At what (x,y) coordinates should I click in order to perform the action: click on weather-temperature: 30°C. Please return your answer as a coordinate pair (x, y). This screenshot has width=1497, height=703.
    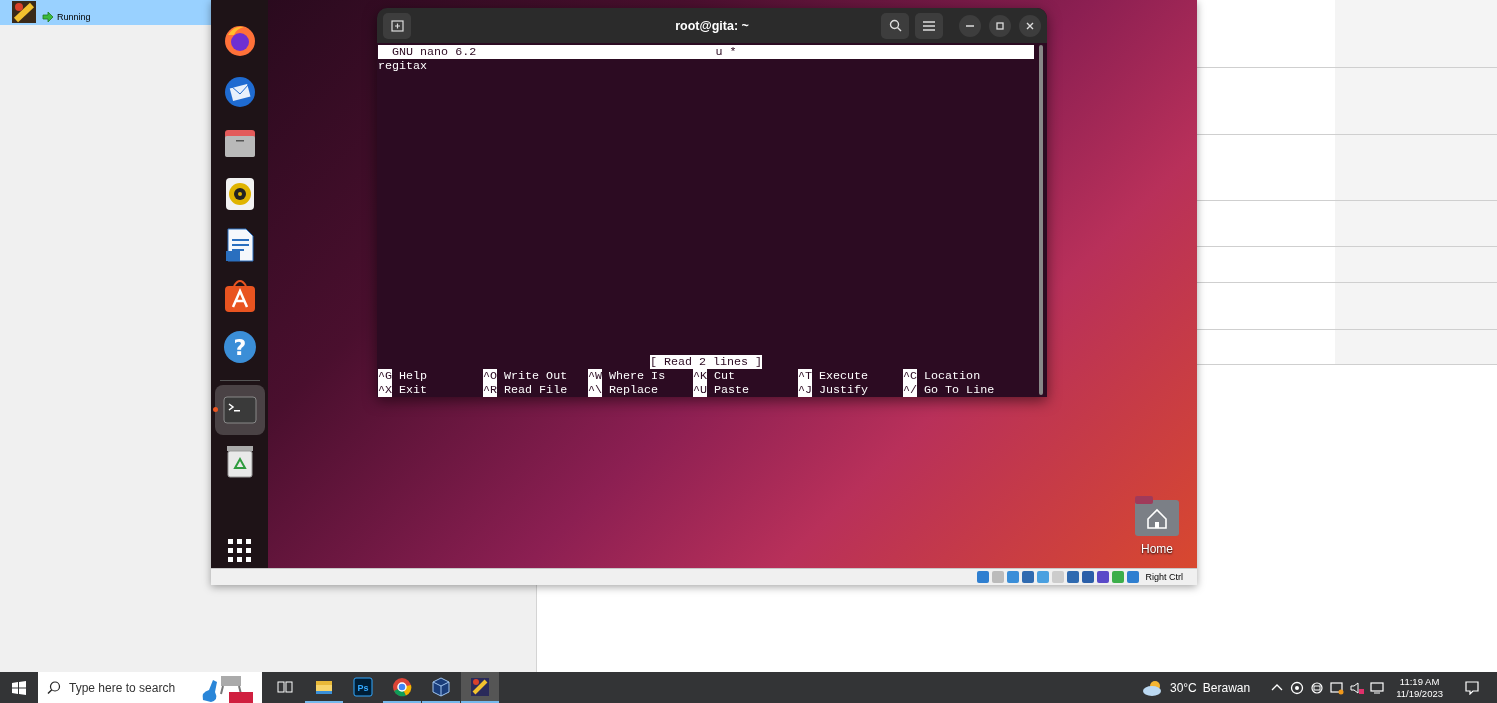
    Looking at the image, I should click on (1183, 687).